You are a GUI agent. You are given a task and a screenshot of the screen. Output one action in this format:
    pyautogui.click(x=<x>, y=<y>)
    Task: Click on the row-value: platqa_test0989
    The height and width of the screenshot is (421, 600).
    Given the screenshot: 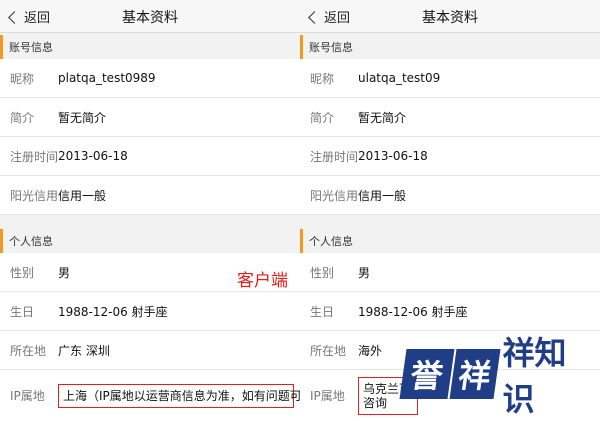 What is the action you would take?
    pyautogui.click(x=107, y=78)
    